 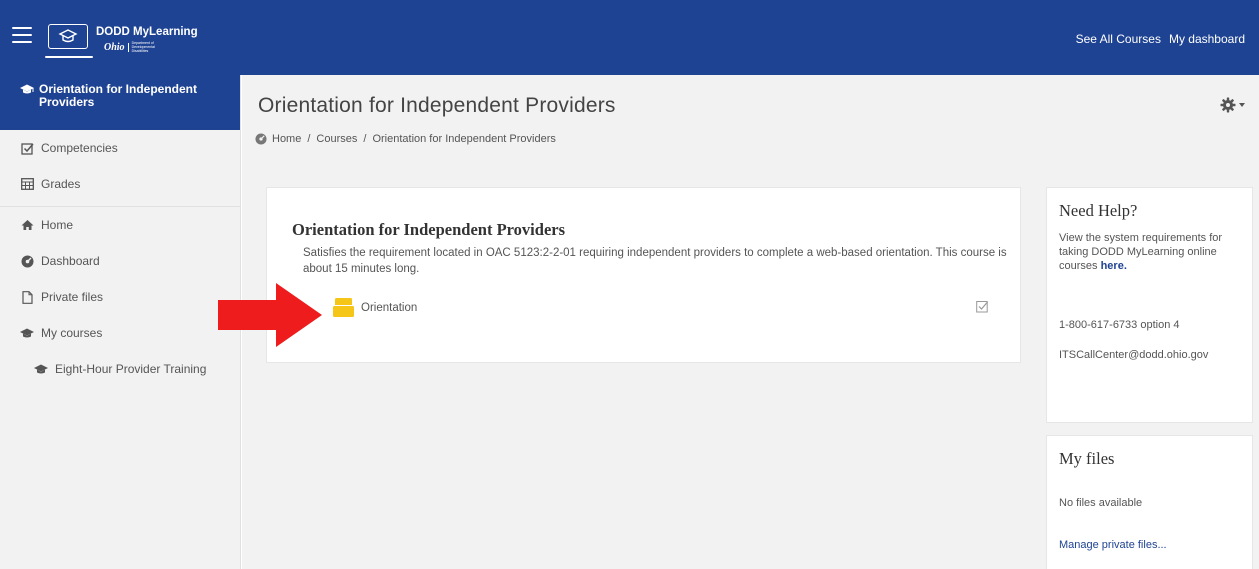 What do you see at coordinates (27, 297) in the screenshot?
I see `file-icon` at bounding box center [27, 297].